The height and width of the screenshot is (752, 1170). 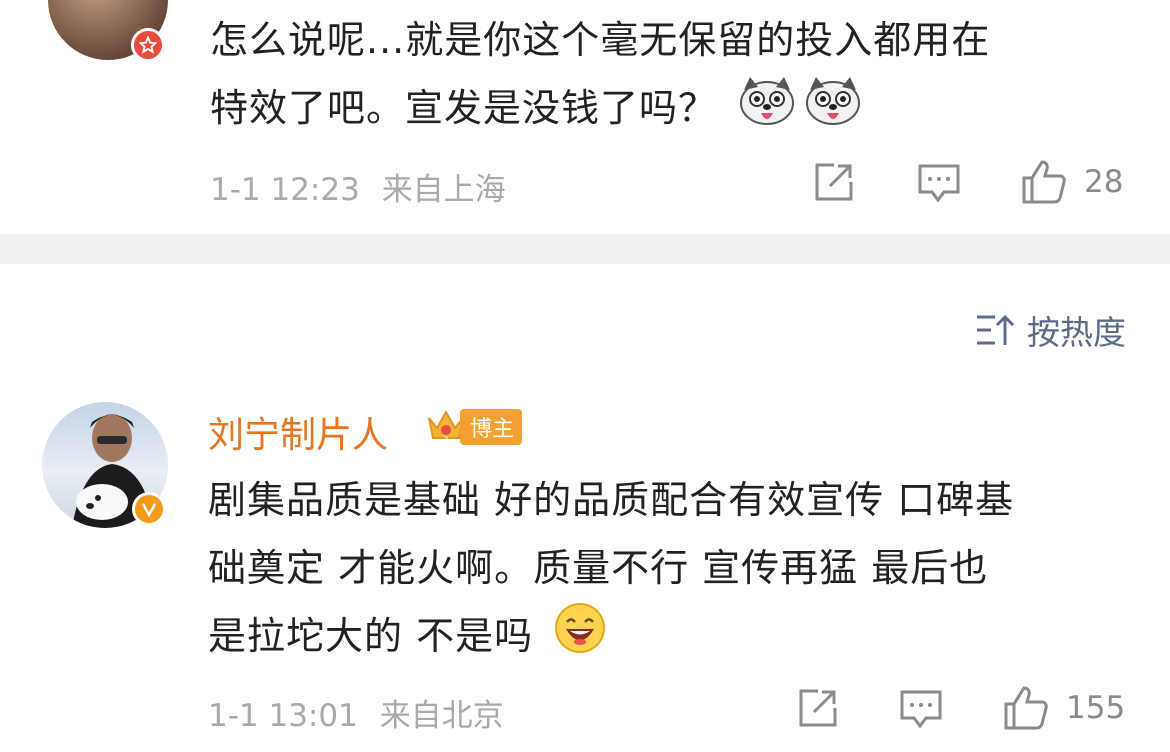 I want to click on sort-label: 按热度, so click(x=1076, y=332).